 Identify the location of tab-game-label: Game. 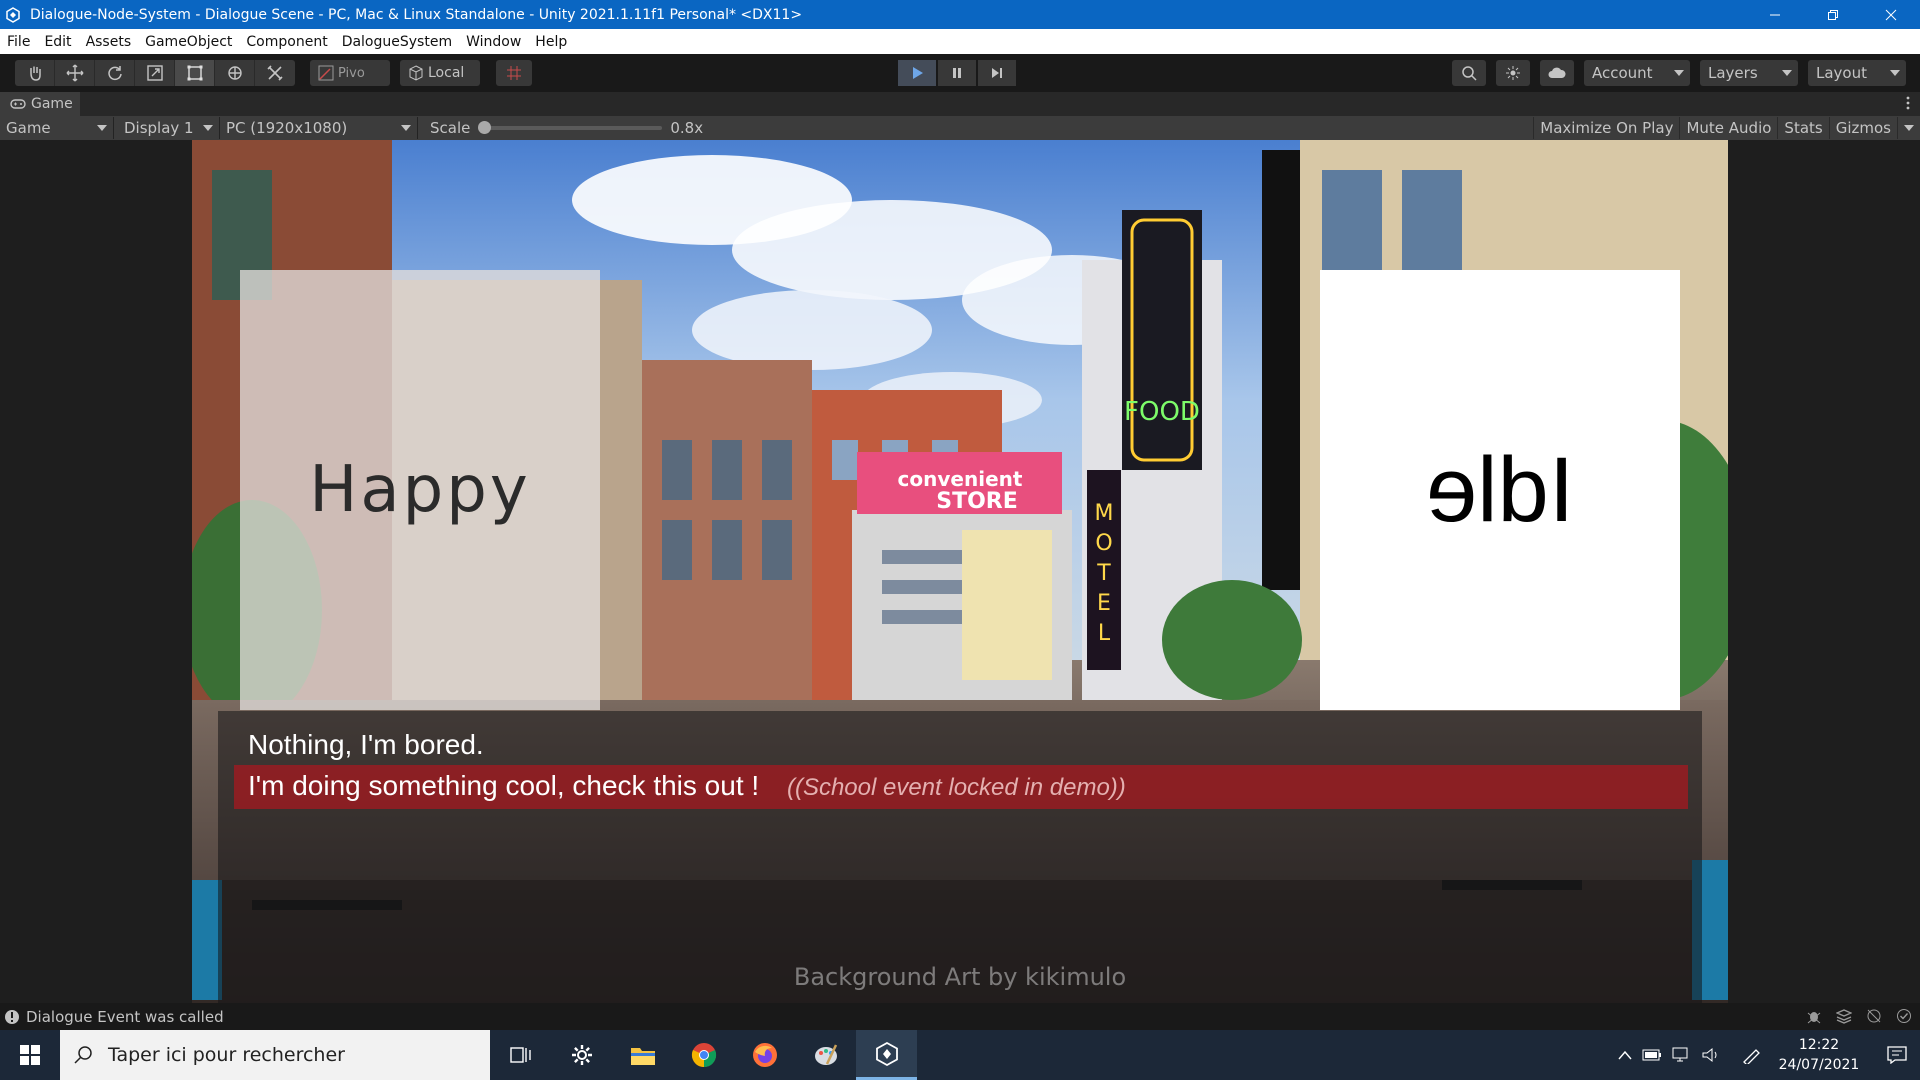
(52, 104).